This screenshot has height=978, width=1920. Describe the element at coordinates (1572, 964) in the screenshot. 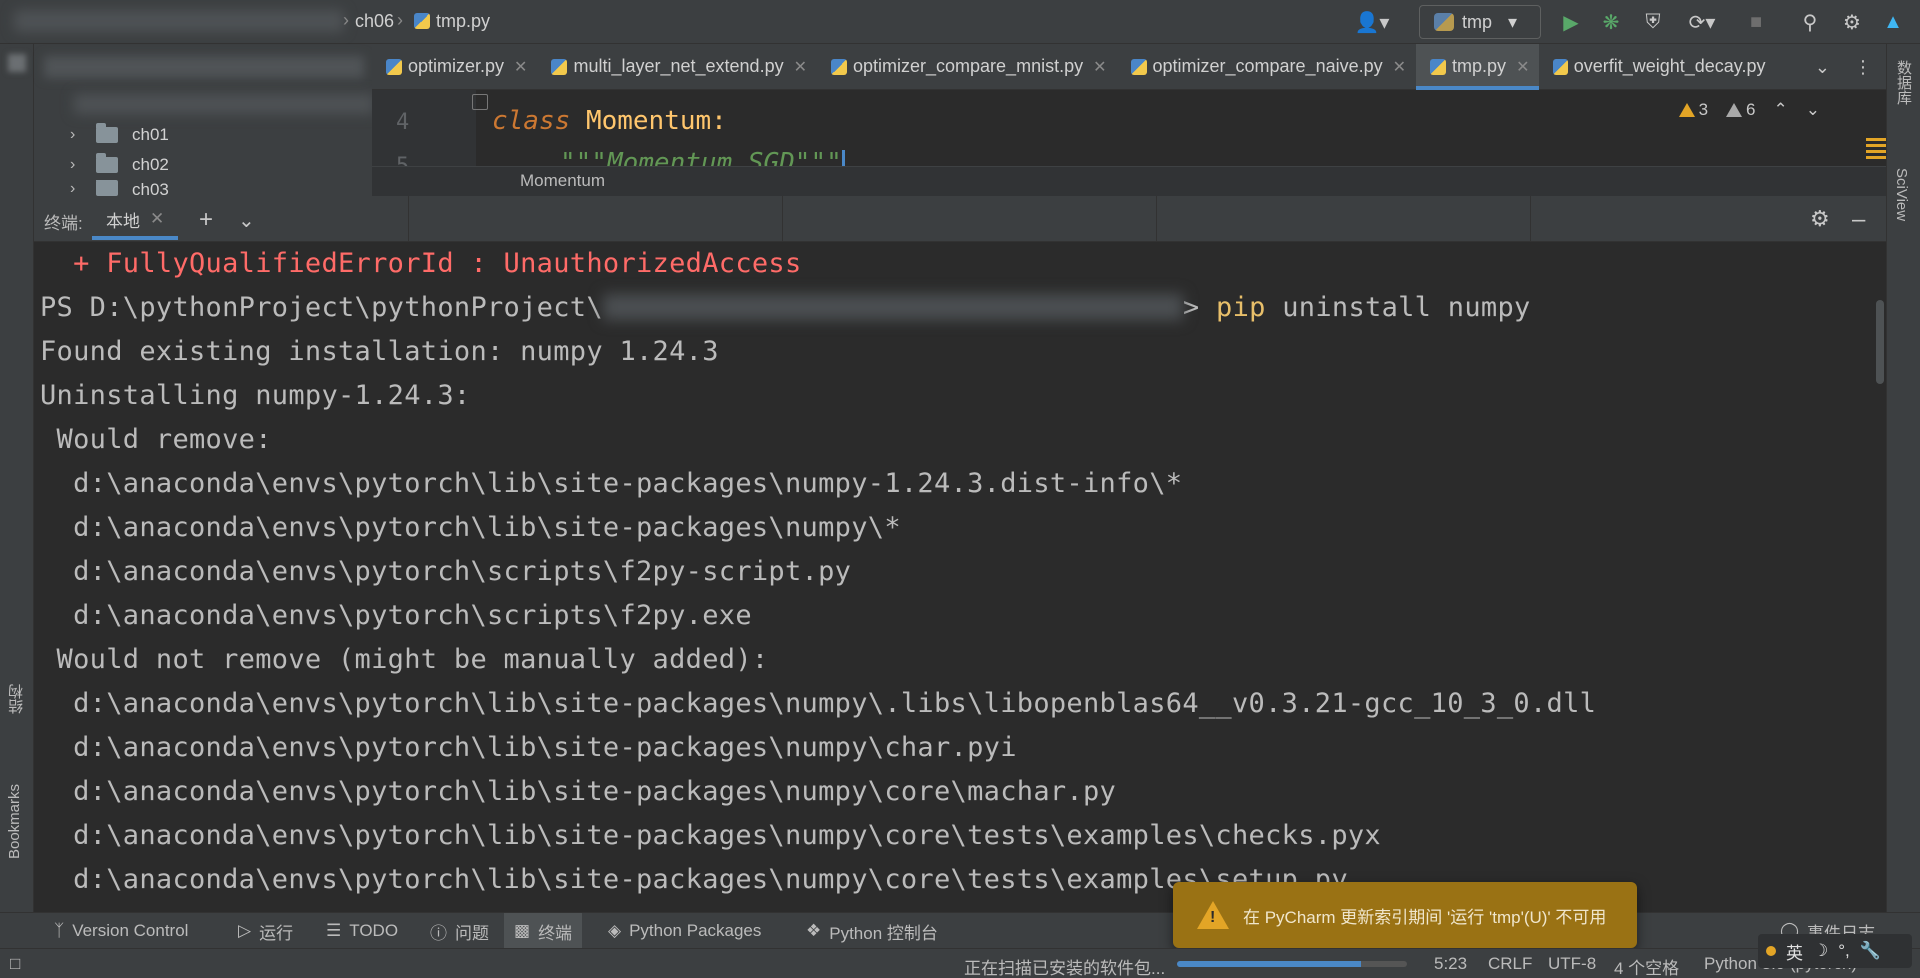

I see `file-encoding: UTF-8` at that location.